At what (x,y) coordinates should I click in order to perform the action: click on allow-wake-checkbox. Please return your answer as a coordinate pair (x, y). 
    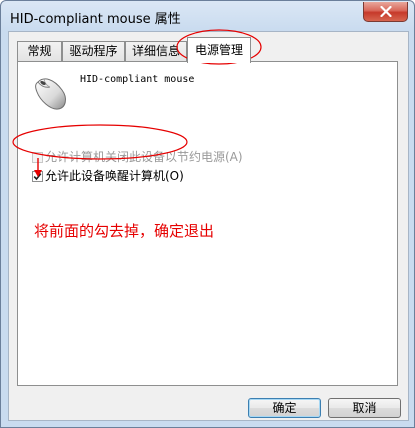
    Looking at the image, I should click on (37, 176).